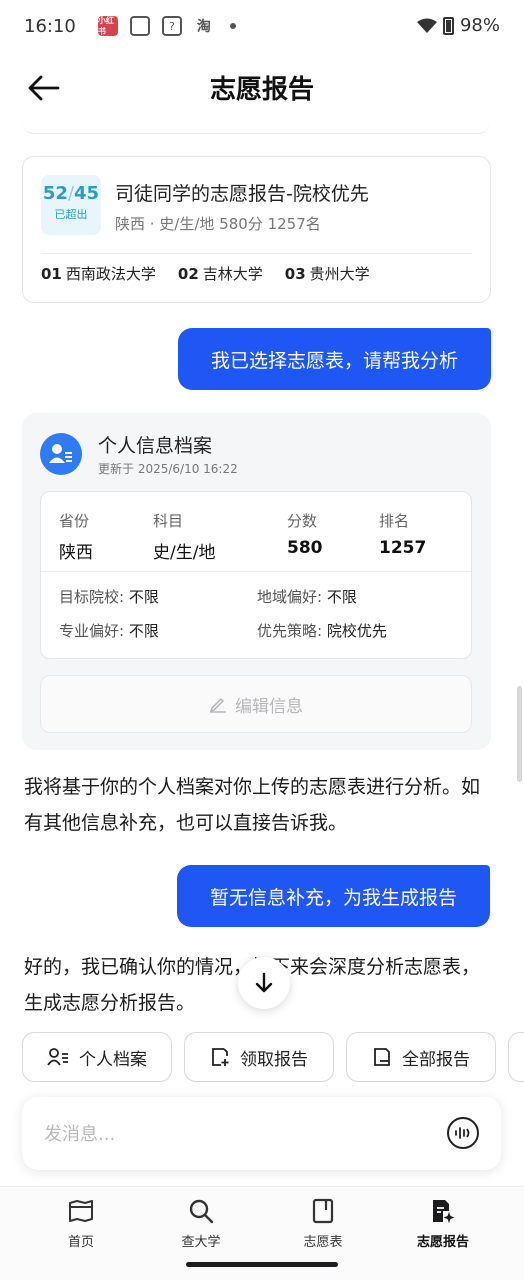 This screenshot has height=1280, width=524. I want to click on nav-label: 查大学, so click(201, 1242).